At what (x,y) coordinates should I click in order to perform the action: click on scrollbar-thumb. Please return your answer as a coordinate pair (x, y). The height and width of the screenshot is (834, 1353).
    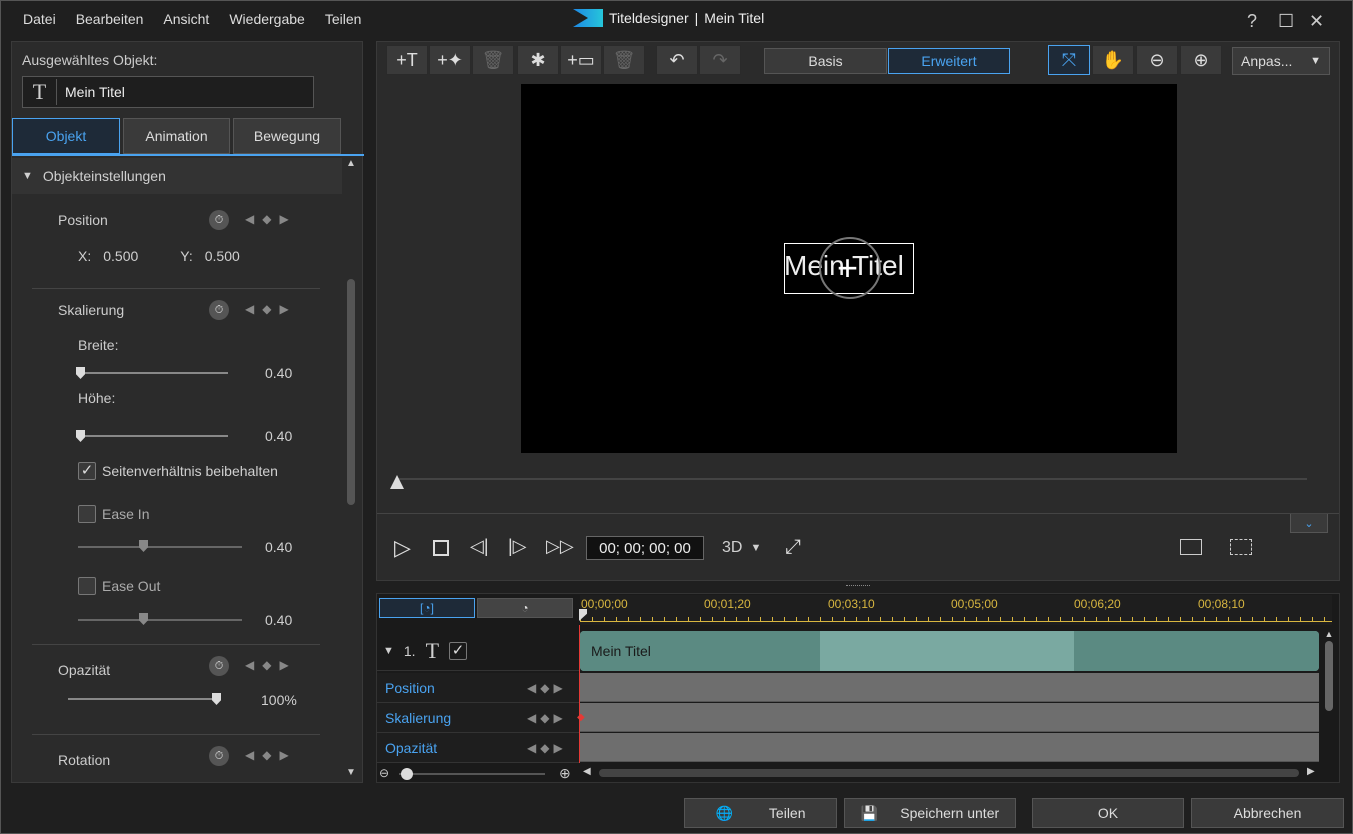
    Looking at the image, I should click on (351, 392).